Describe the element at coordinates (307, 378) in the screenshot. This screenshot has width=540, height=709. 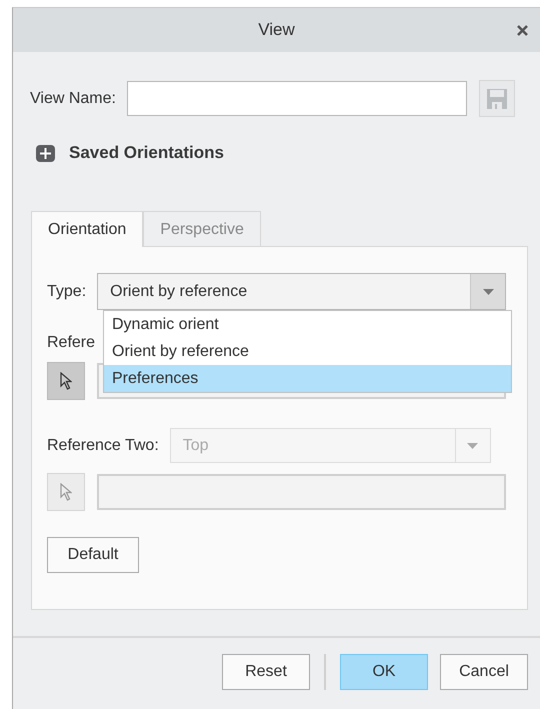
I see `dropdown-option: Preferences` at that location.